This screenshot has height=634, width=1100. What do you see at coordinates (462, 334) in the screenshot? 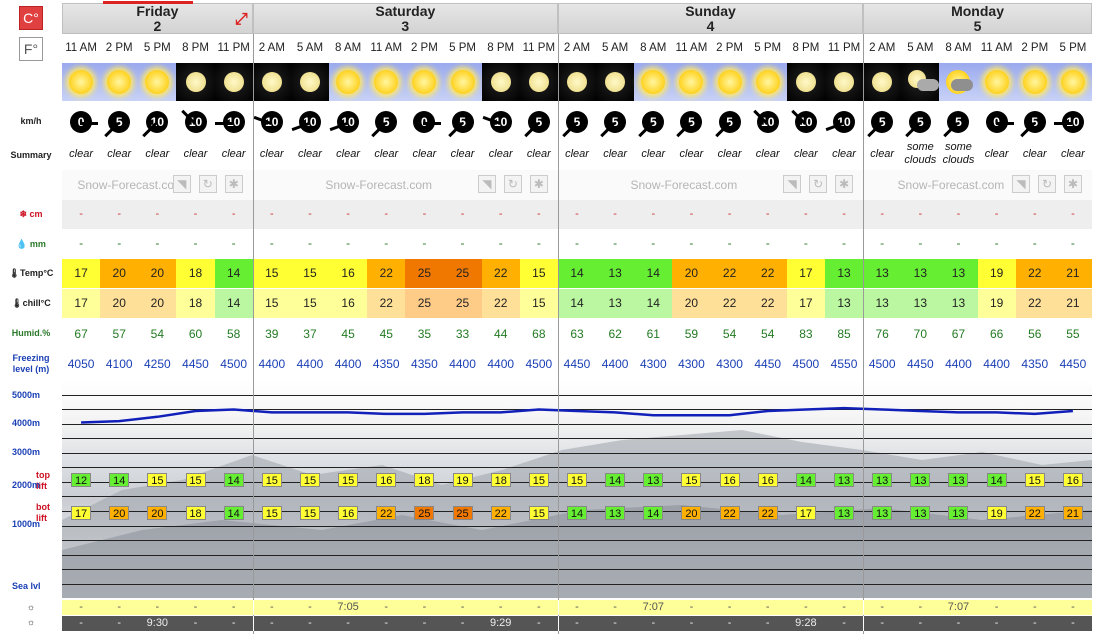
I see `humid-value: 33` at bounding box center [462, 334].